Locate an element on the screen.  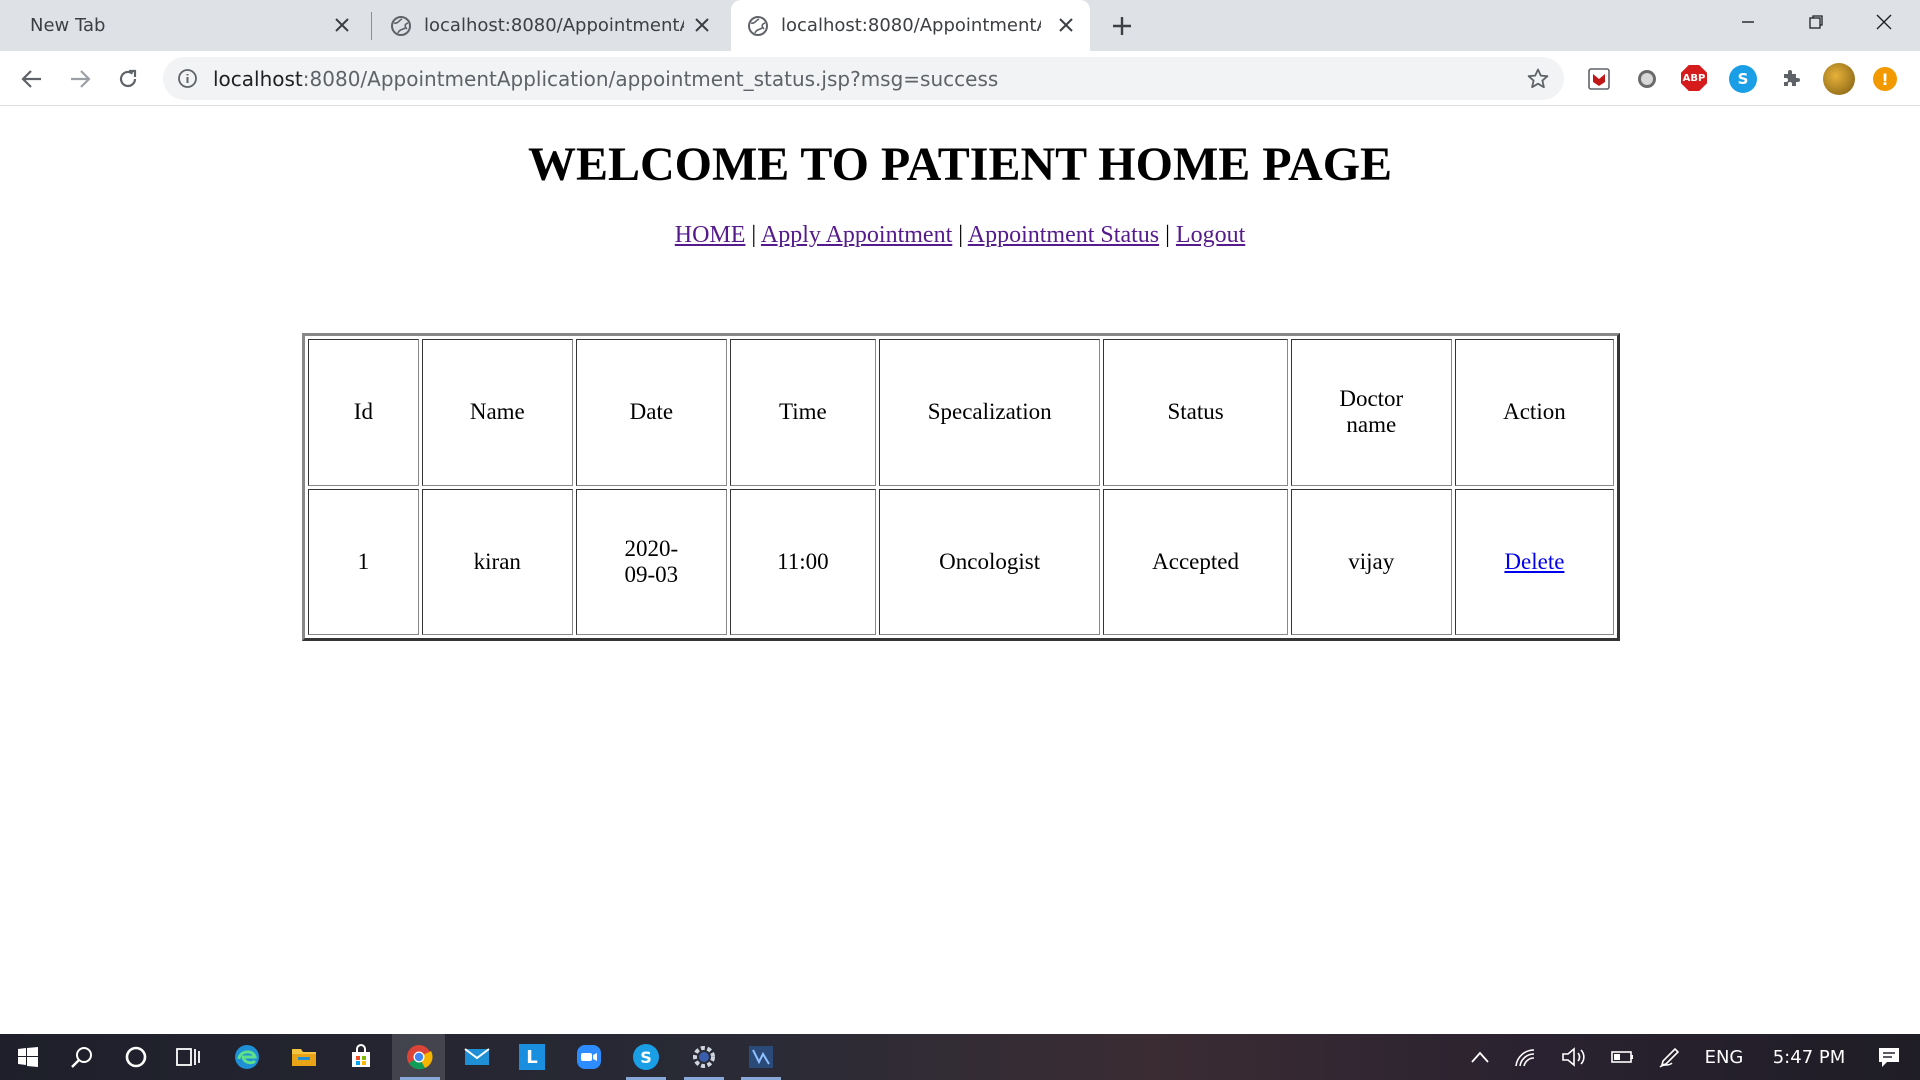
edge-icon is located at coordinates (247, 1057).